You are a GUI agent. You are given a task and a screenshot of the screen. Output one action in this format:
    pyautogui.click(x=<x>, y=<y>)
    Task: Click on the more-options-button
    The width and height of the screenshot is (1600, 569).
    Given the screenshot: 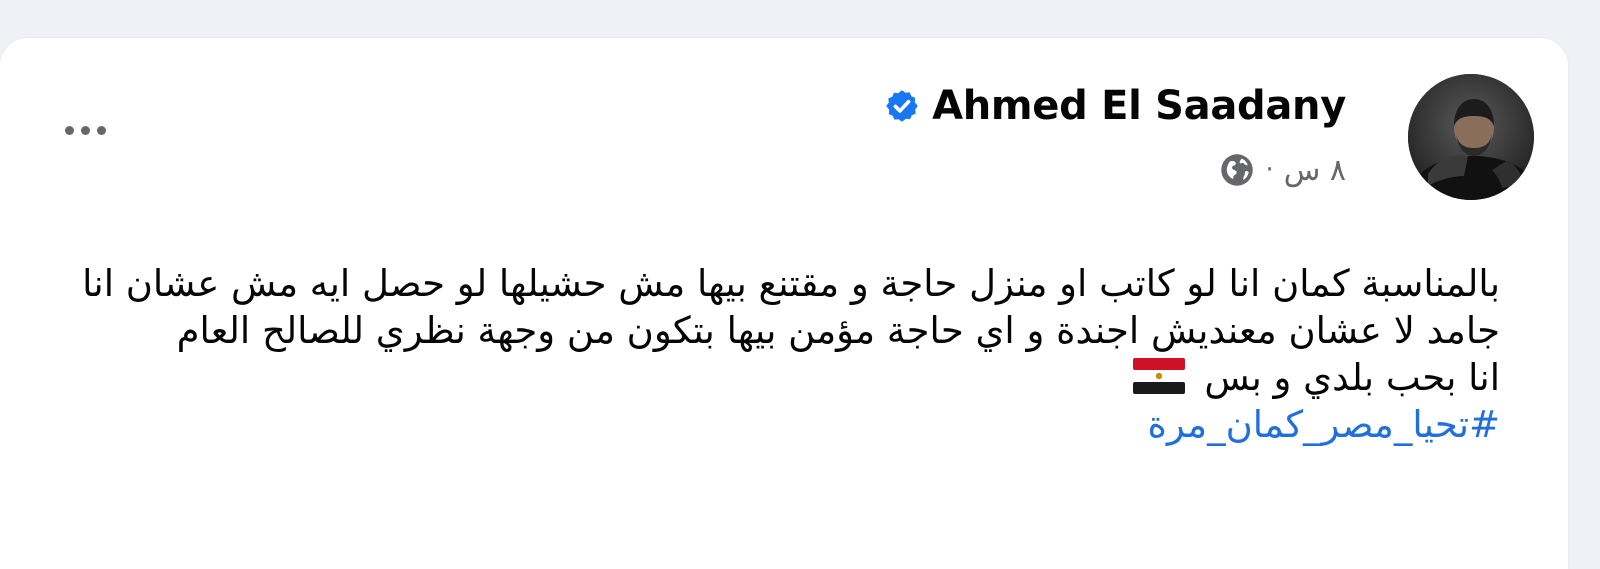 What is the action you would take?
    pyautogui.click(x=85, y=130)
    